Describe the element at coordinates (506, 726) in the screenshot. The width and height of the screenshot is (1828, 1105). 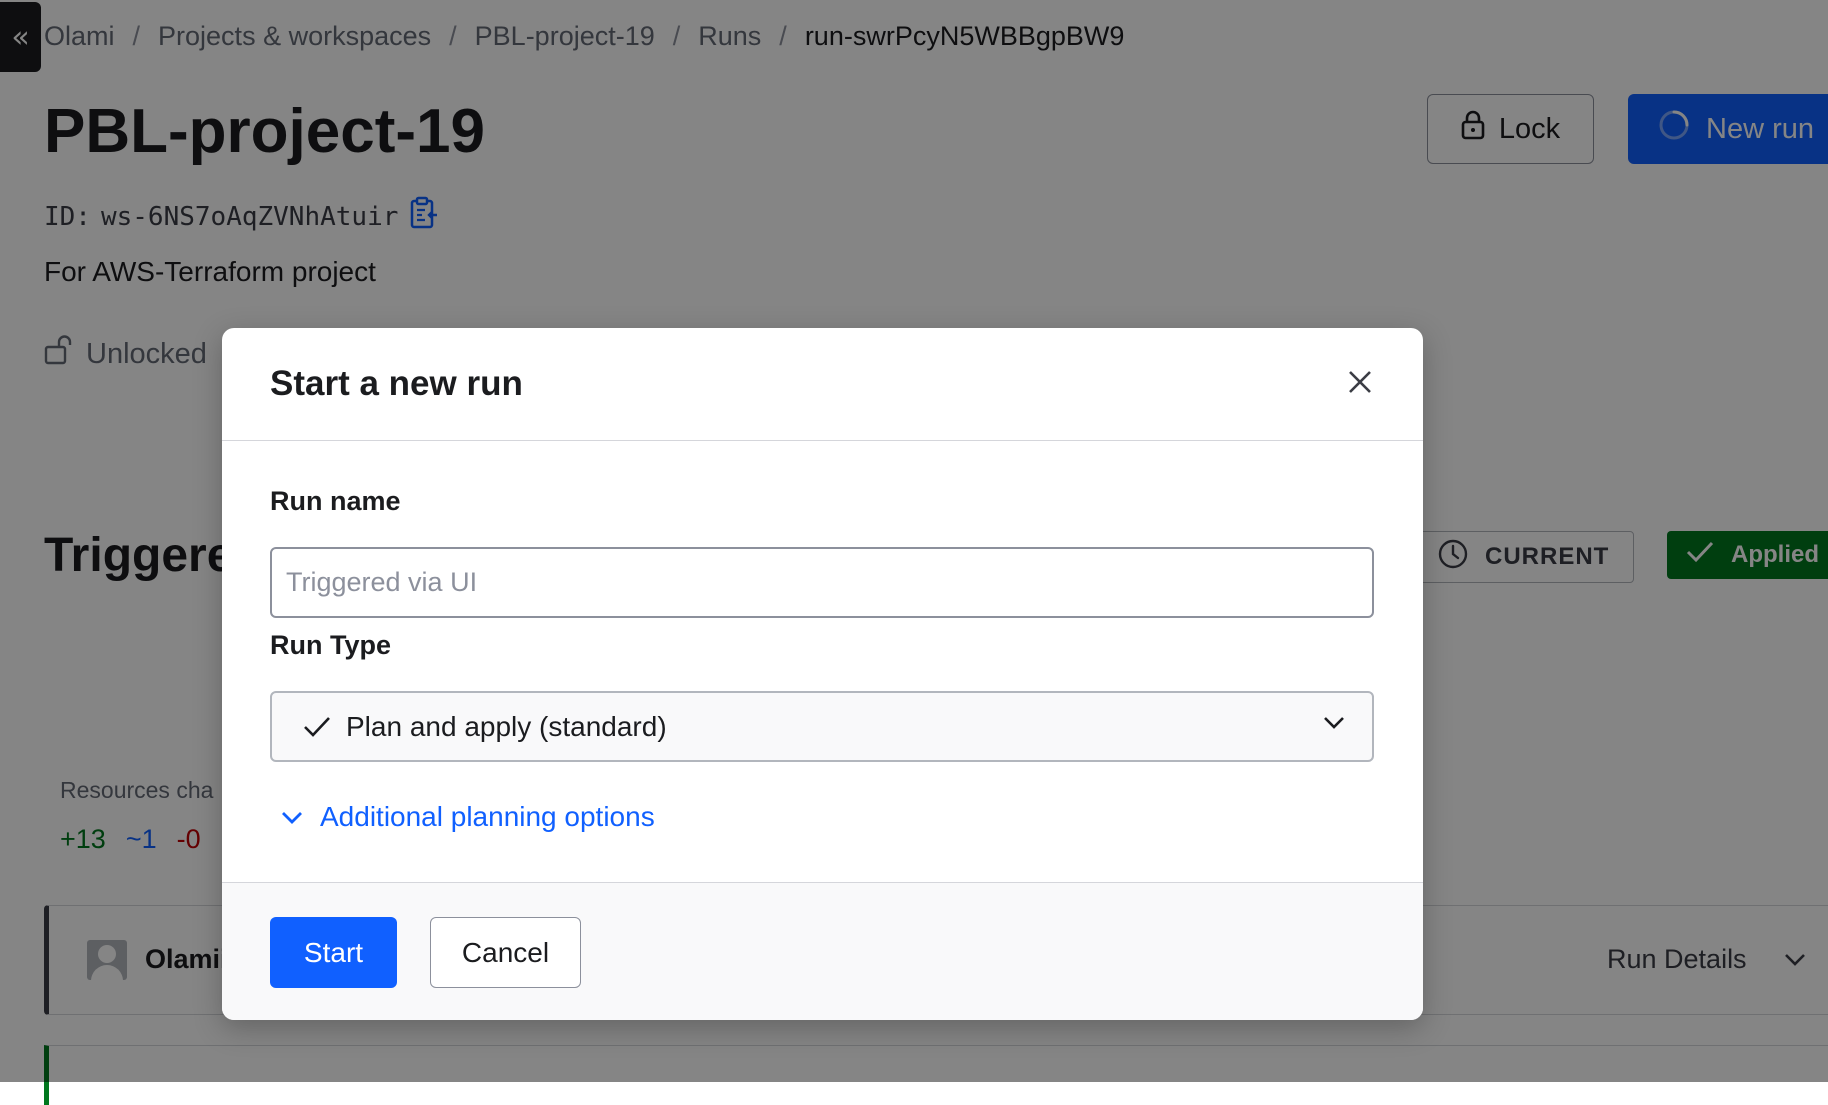
I see `run-type-selected-value: Plan and apply (standard)` at that location.